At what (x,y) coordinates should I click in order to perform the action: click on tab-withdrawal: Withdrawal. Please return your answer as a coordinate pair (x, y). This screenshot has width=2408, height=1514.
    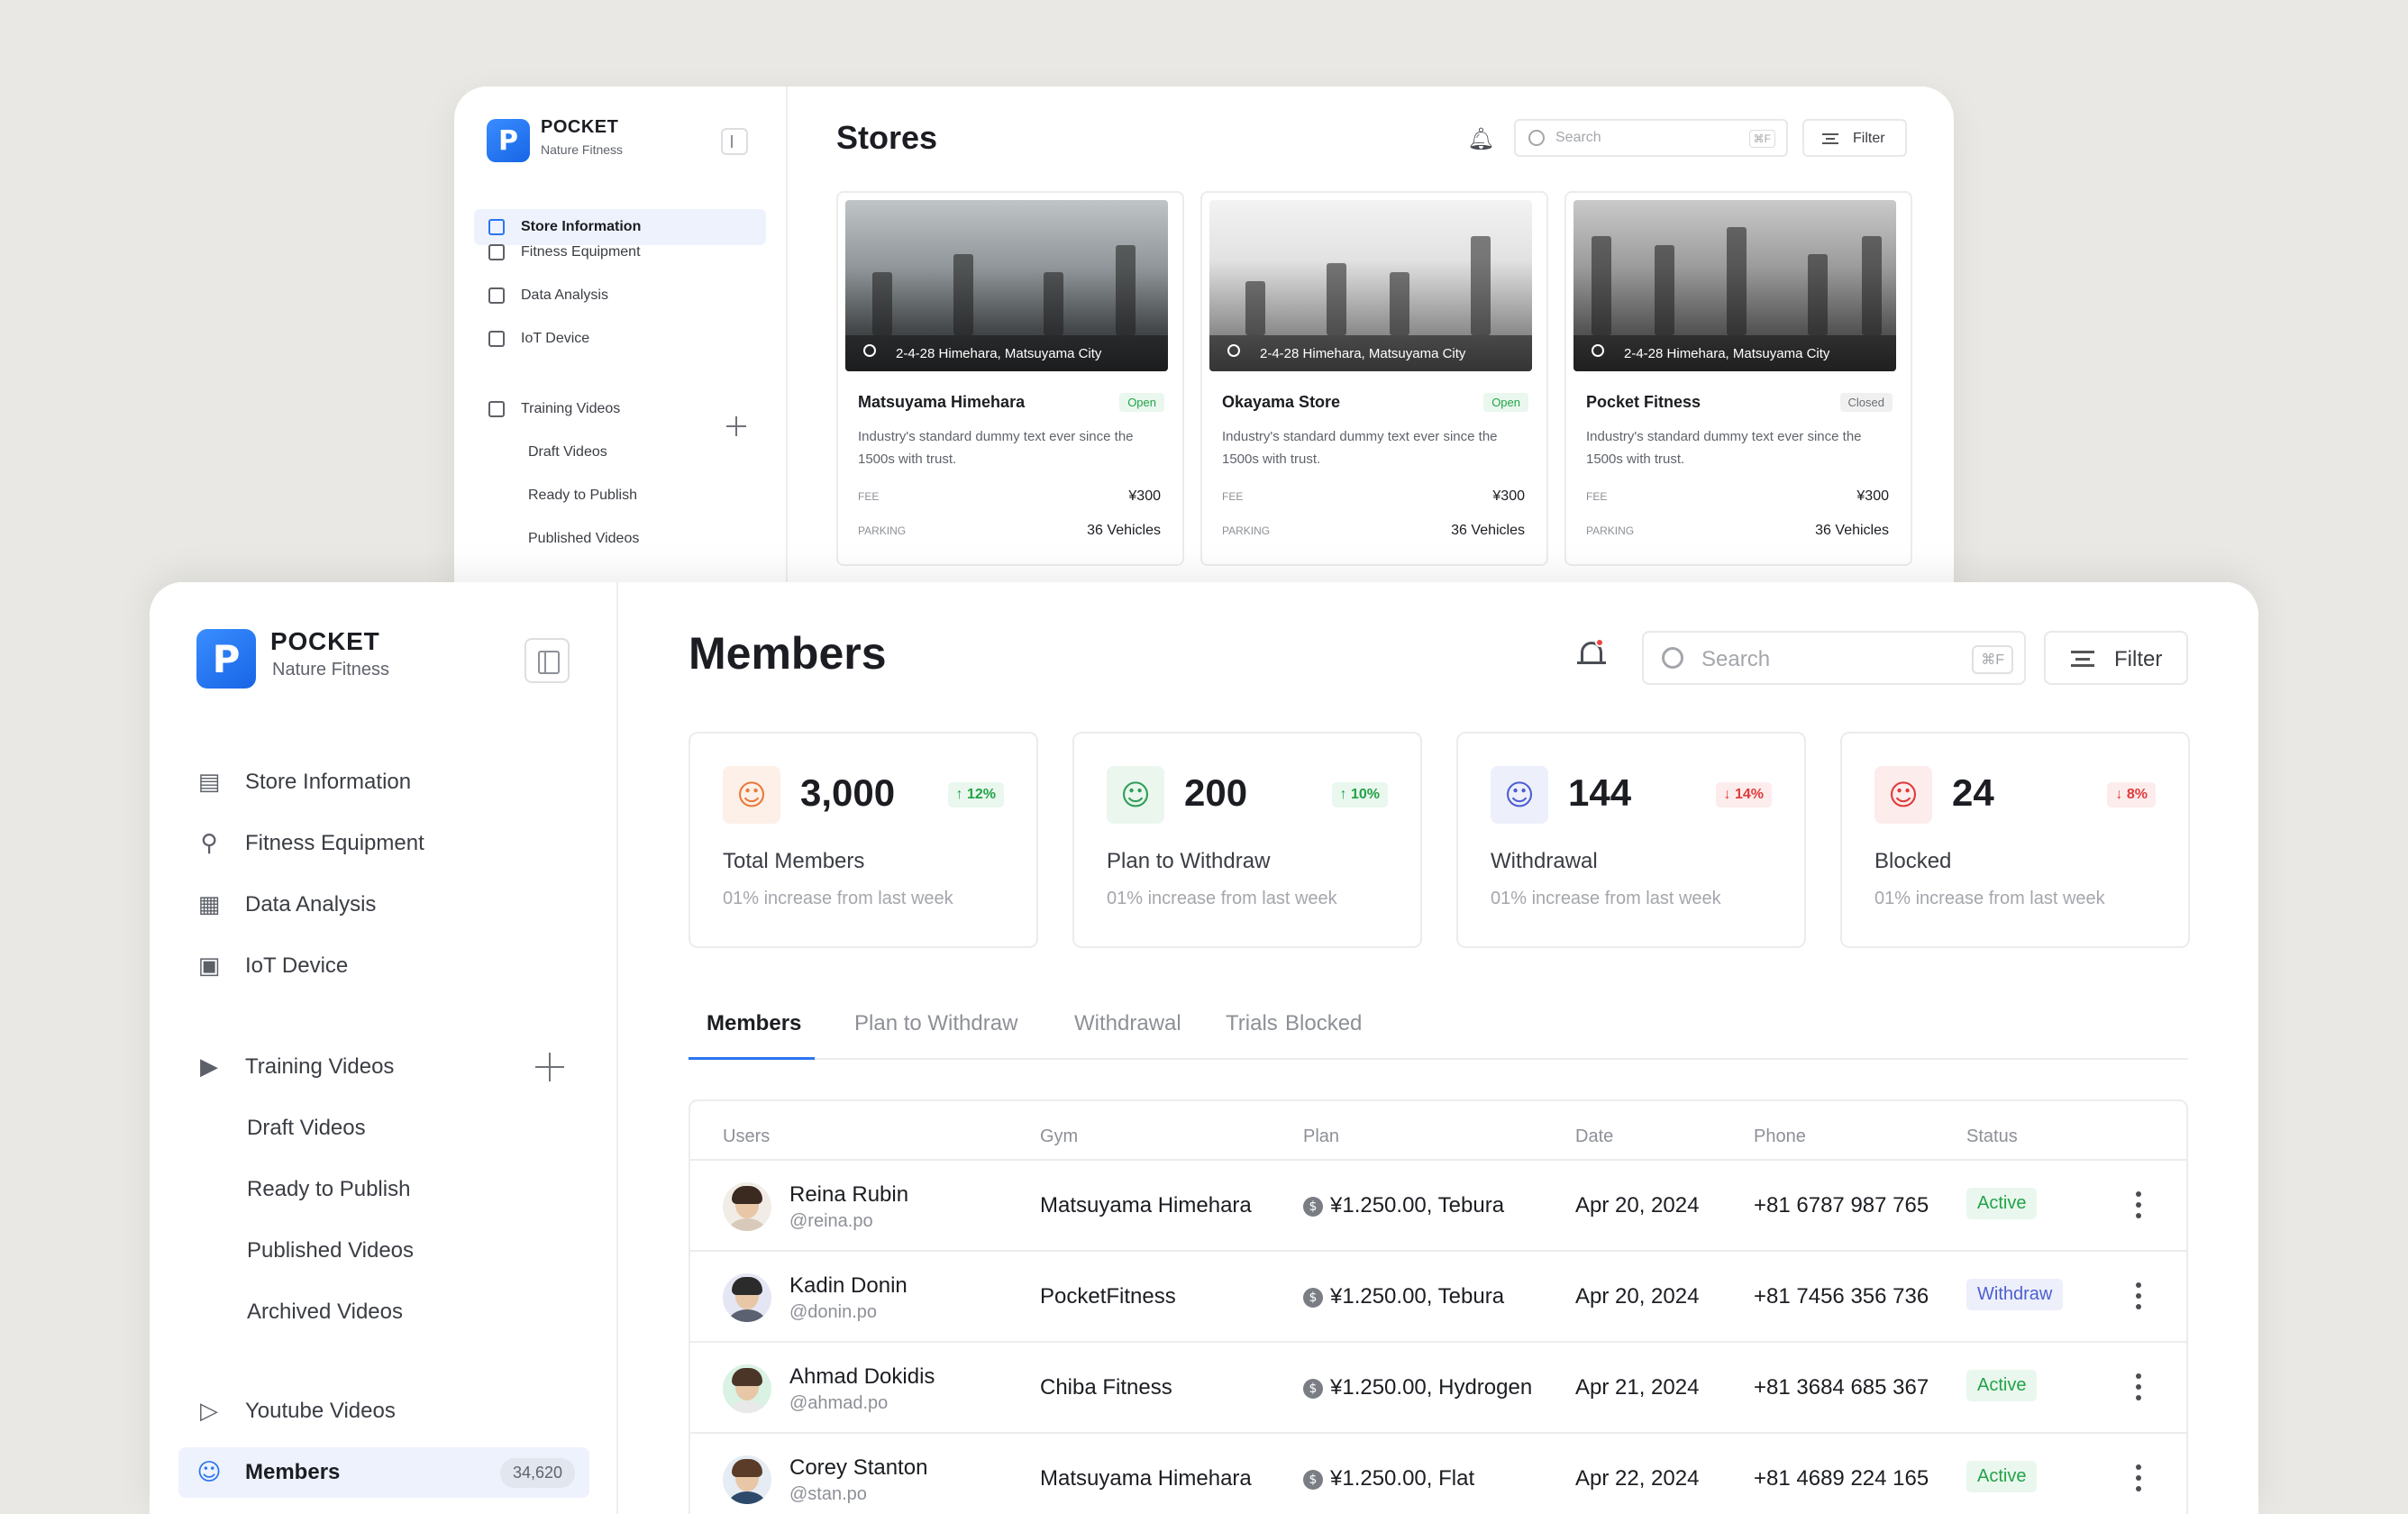
    Looking at the image, I should click on (1127, 1023).